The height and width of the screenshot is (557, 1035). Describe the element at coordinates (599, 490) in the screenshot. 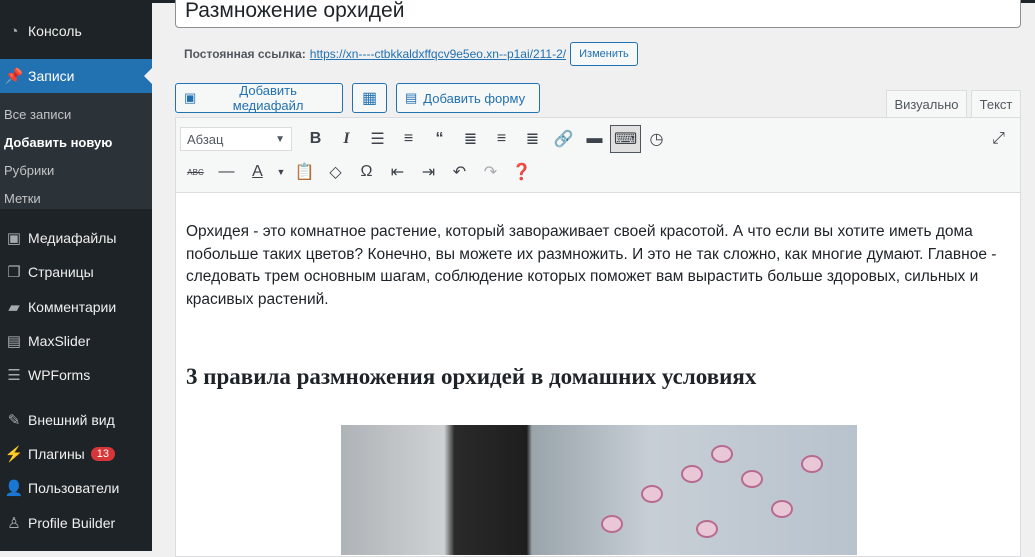

I see `orchid-image` at that location.